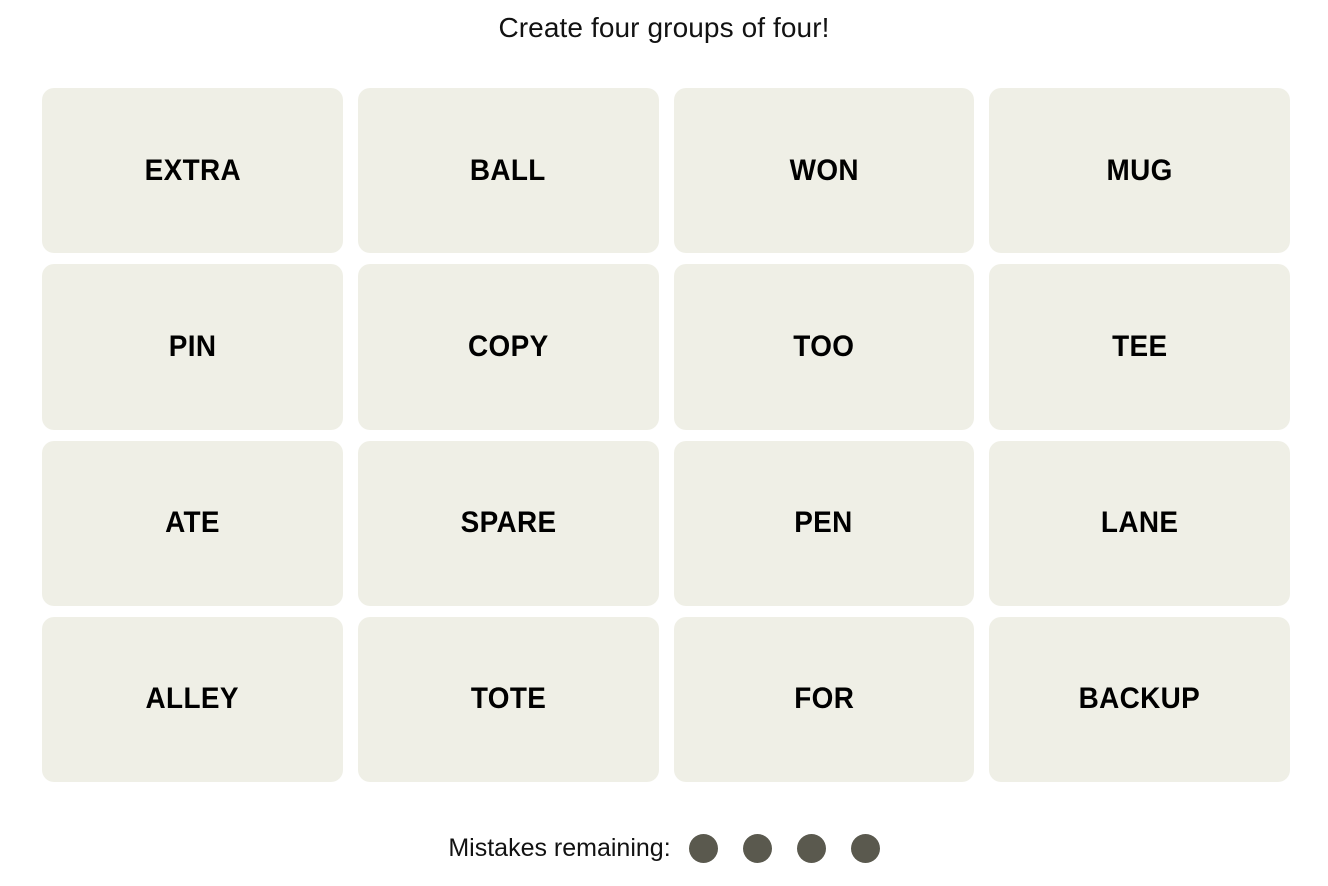 The image size is (1328, 886). I want to click on mistakes-remaining: Mistakes remaining:, so click(664, 848).